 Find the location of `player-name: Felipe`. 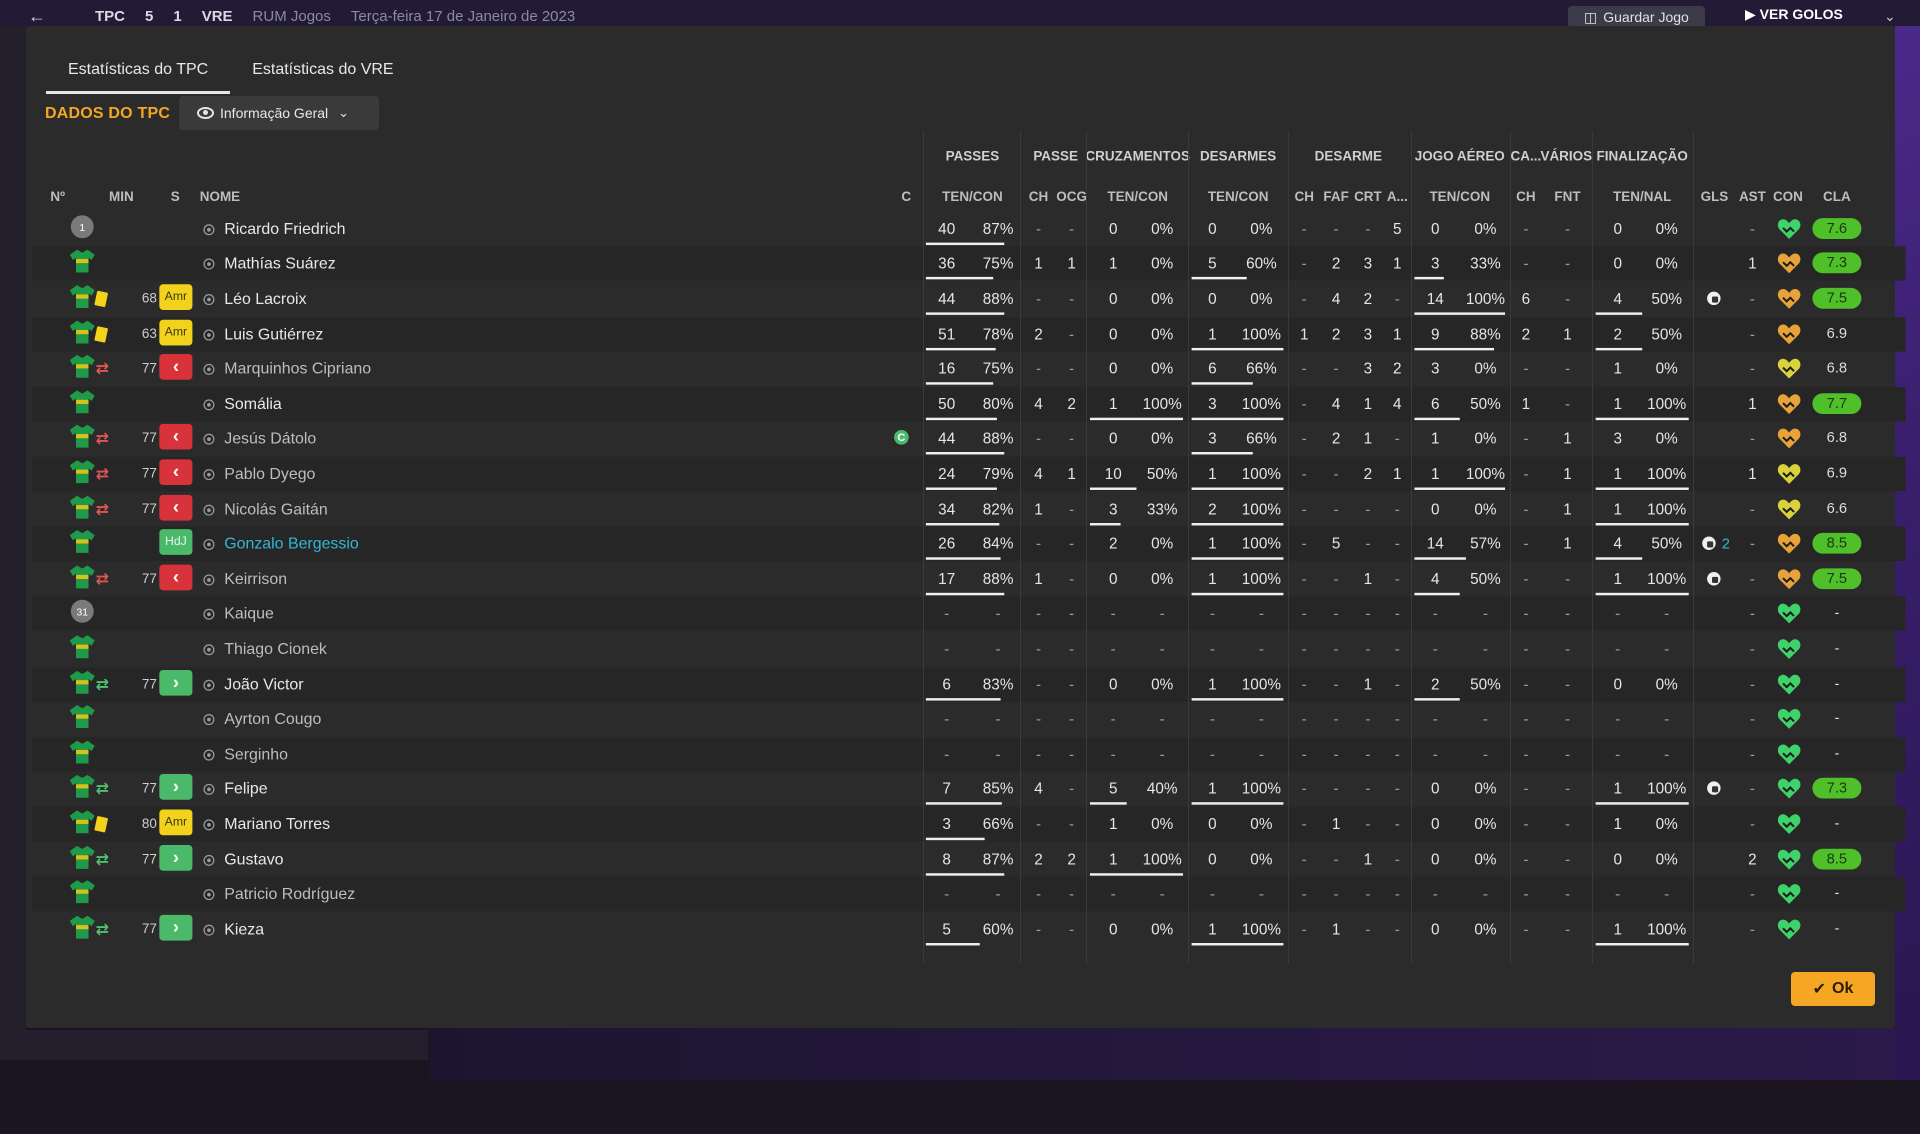

player-name: Felipe is located at coordinates (235, 789).